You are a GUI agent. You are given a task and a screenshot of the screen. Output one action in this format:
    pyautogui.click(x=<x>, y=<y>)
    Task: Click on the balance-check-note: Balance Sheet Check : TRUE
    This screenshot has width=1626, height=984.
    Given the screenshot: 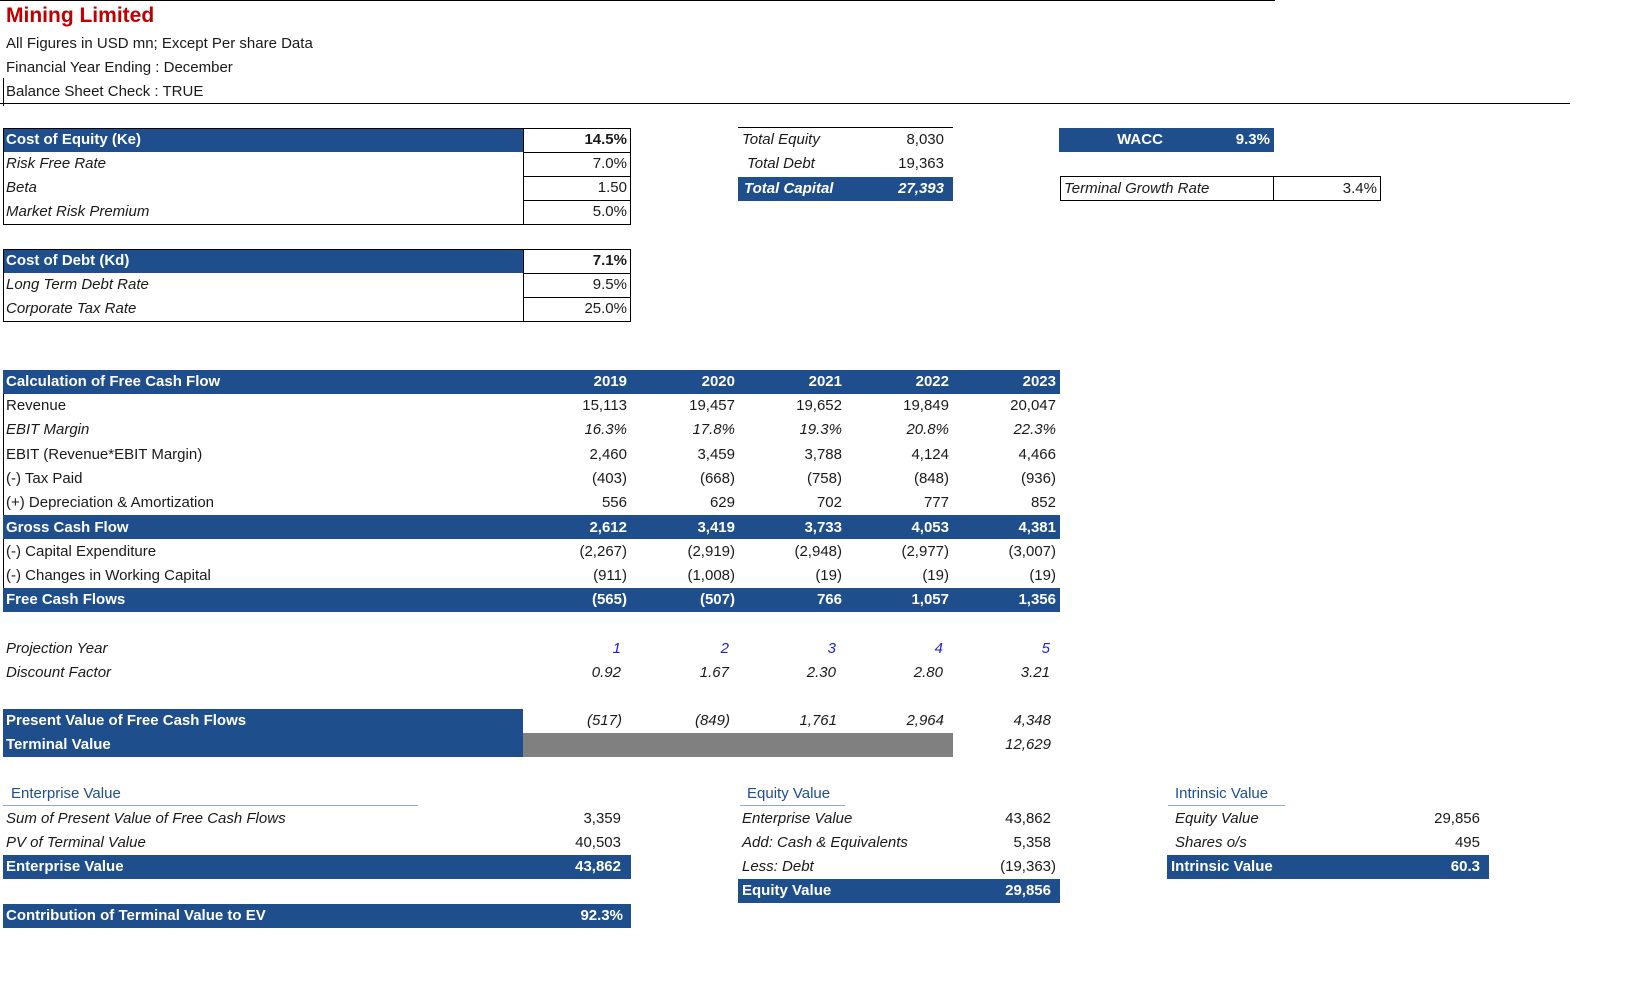 What is the action you would take?
    pyautogui.click(x=105, y=91)
    